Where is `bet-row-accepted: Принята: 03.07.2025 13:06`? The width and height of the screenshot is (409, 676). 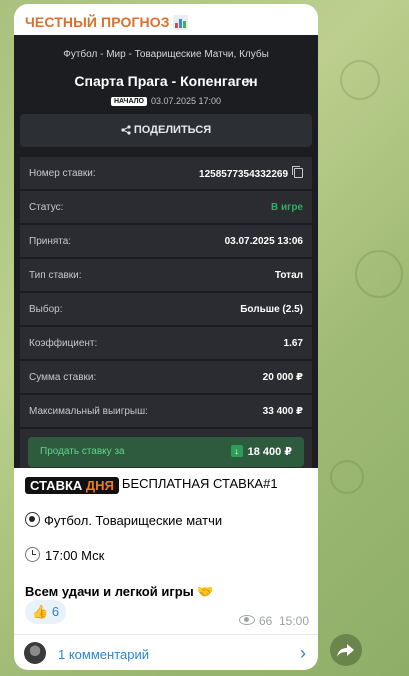
bet-row-accepted: Принята: 03.07.2025 13:06 is located at coordinates (166, 241).